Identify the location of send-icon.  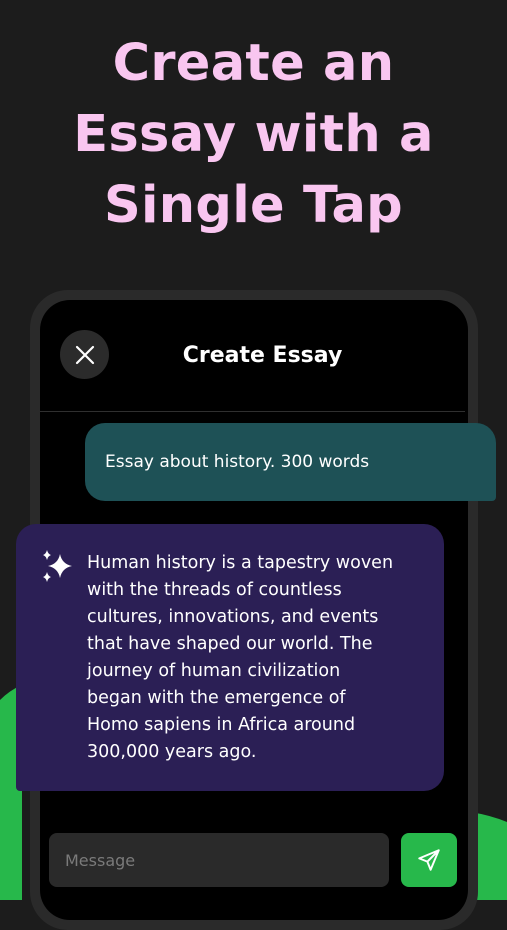
(429, 860).